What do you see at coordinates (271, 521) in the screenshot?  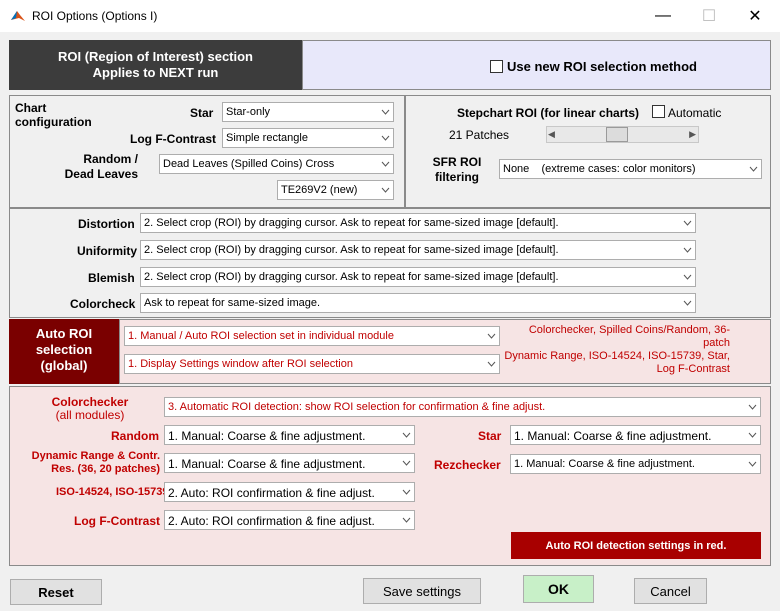 I see `logf-module-value: 2. Auto: ROI confirmation & fine adjust.` at bounding box center [271, 521].